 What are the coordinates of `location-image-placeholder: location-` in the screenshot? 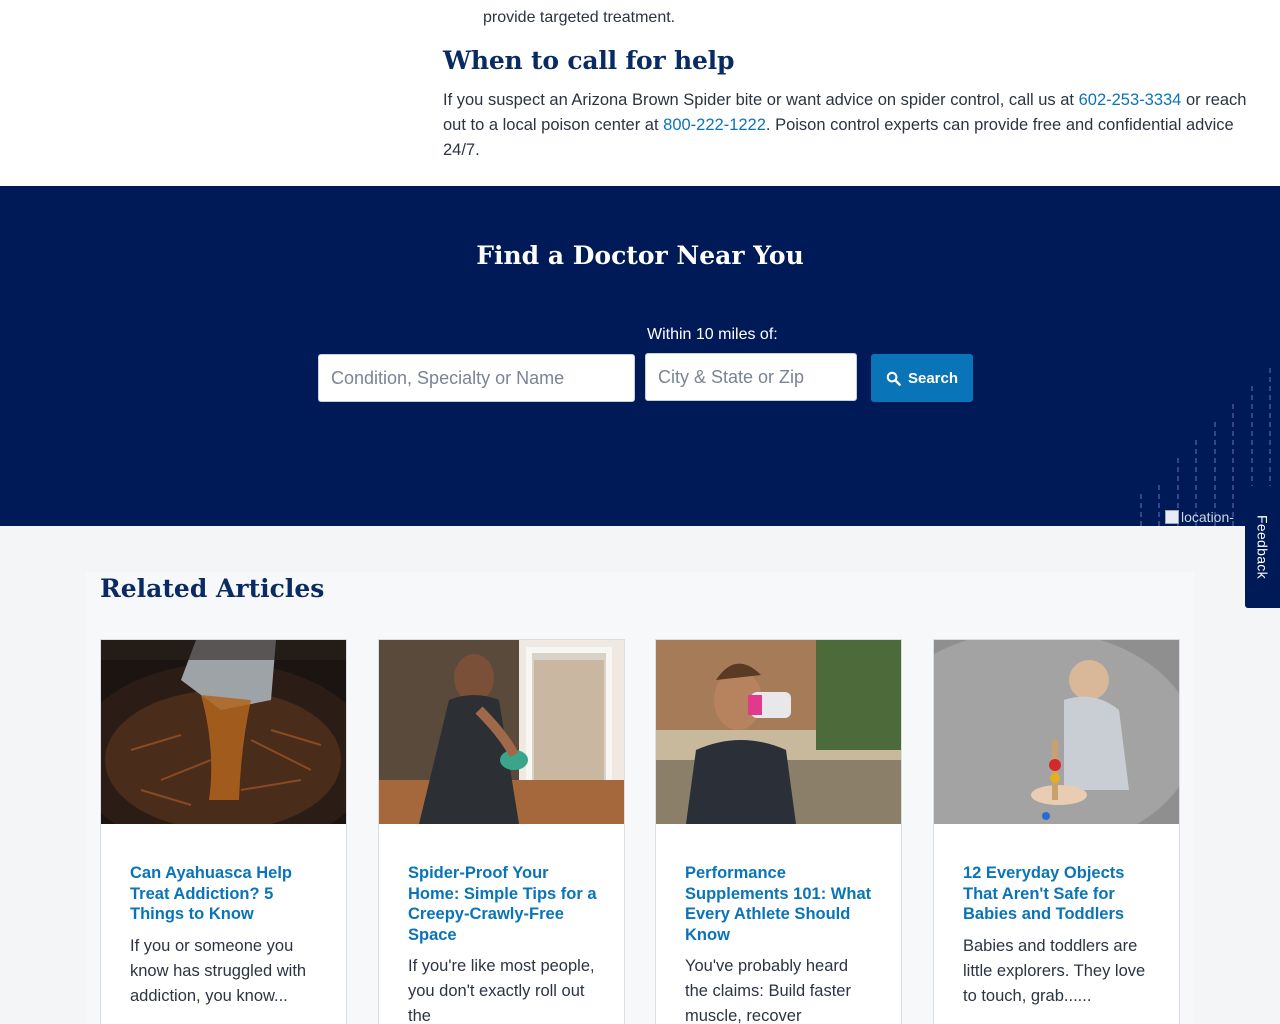 It's located at (1199, 517).